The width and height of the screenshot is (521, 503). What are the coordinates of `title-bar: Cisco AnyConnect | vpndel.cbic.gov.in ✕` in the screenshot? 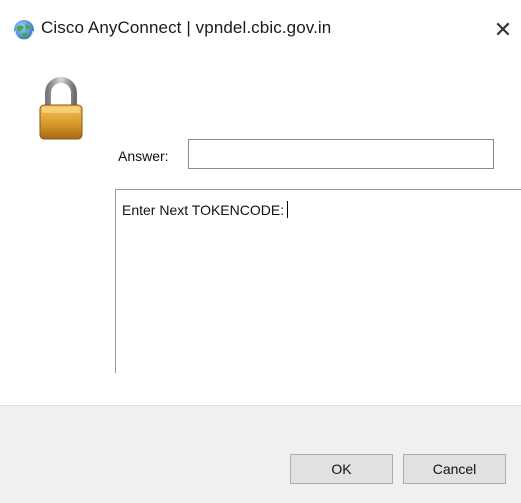 It's located at (260, 31).